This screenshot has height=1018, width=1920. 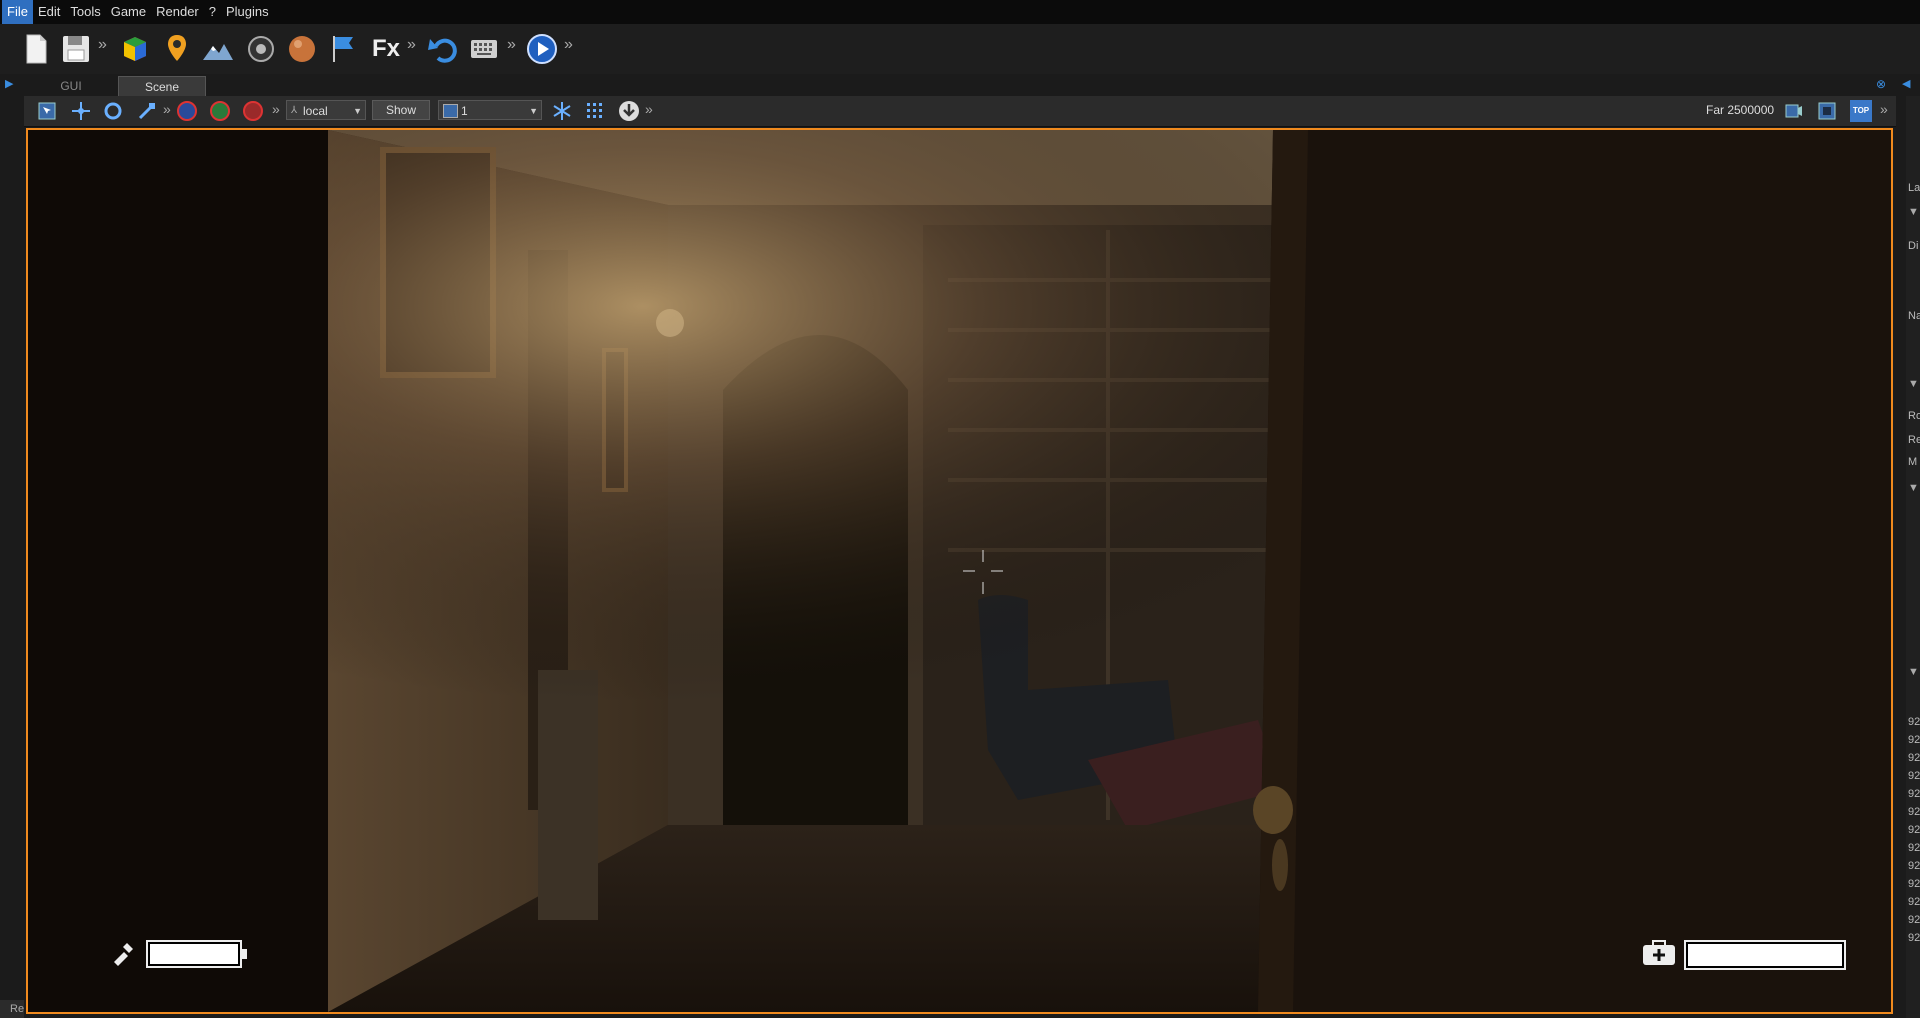 What do you see at coordinates (135, 49) in the screenshot?
I see `cube-tool-button` at bounding box center [135, 49].